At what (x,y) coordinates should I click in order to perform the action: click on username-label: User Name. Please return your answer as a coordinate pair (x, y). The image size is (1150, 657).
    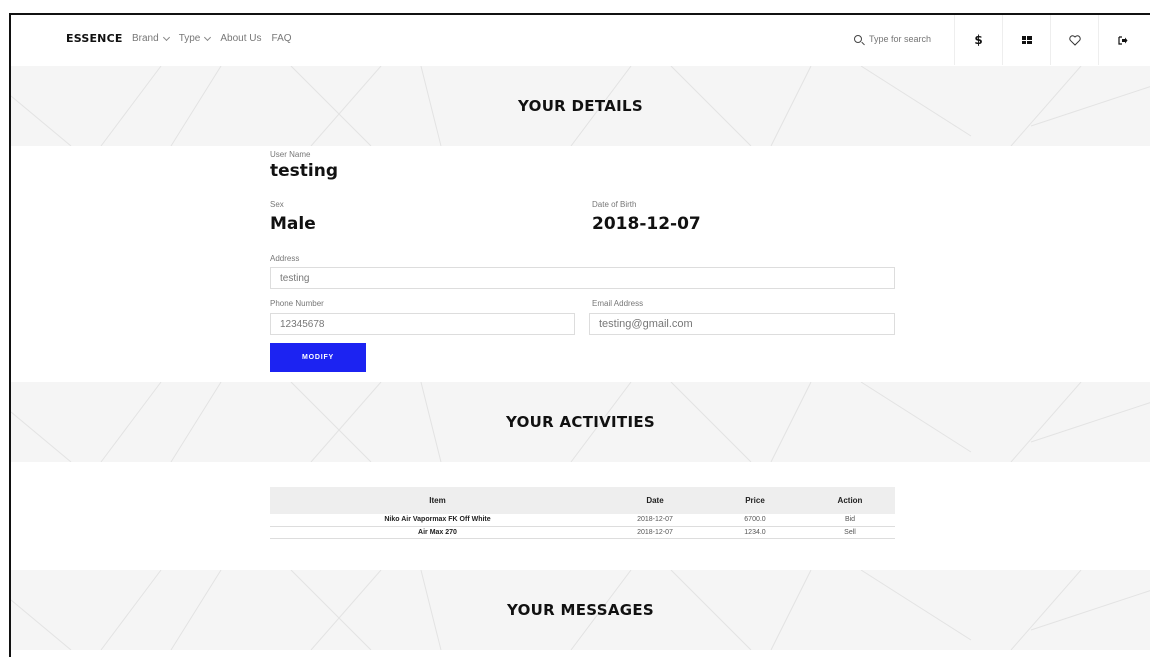
    Looking at the image, I should click on (290, 154).